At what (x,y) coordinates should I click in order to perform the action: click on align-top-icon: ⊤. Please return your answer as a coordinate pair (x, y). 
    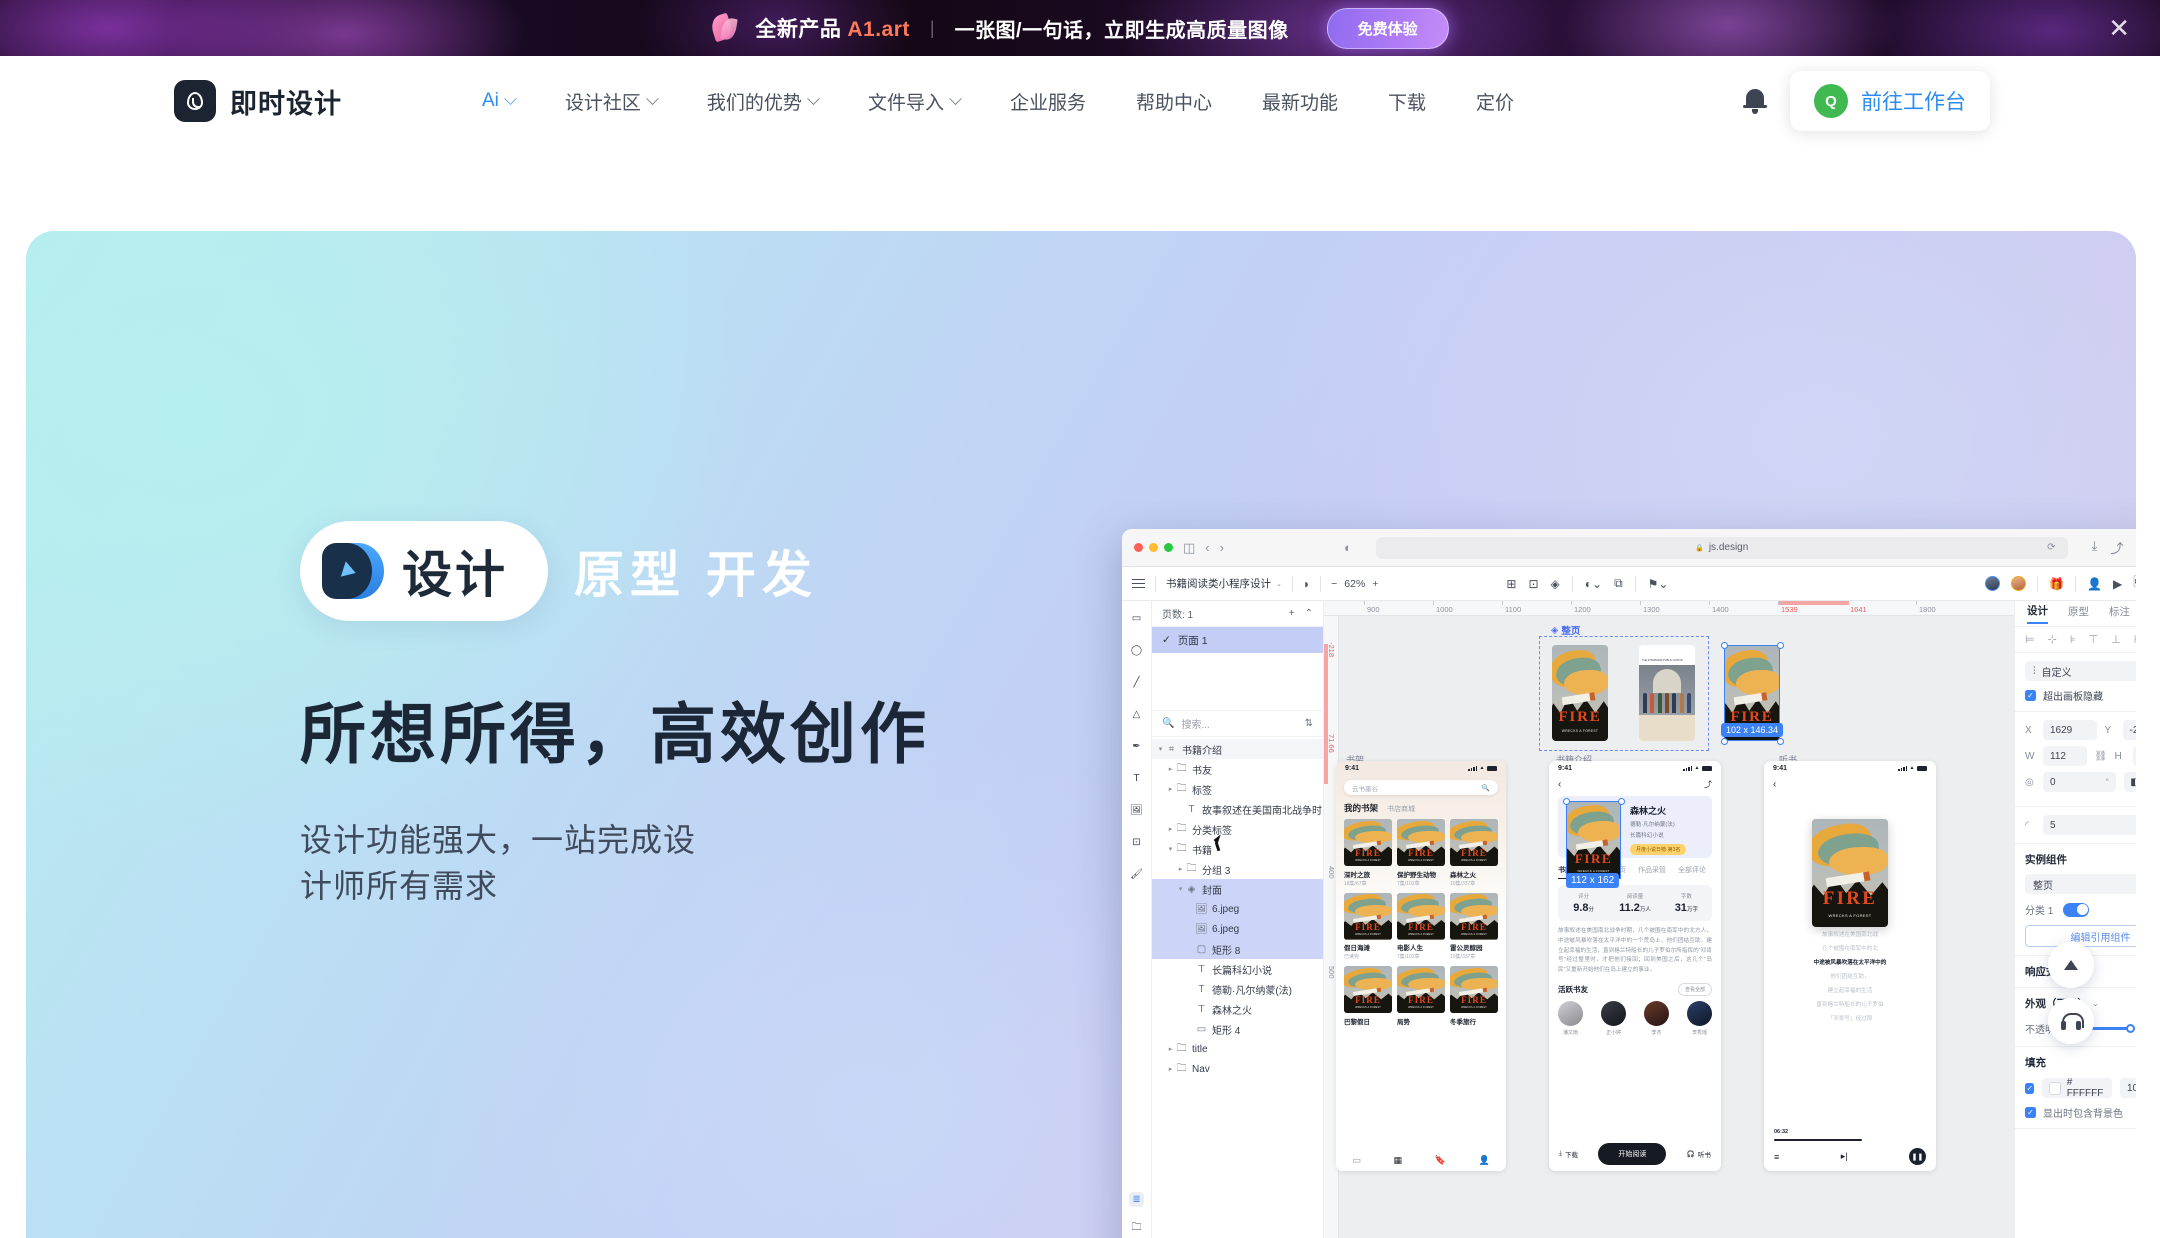
    Looking at the image, I should click on (2094, 639).